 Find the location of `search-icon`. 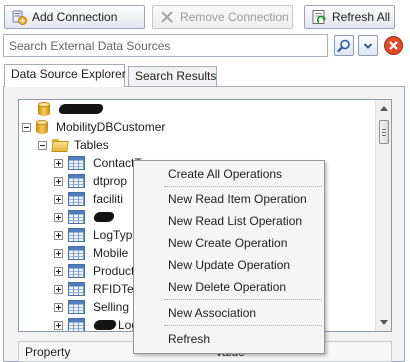

search-icon is located at coordinates (343, 45).